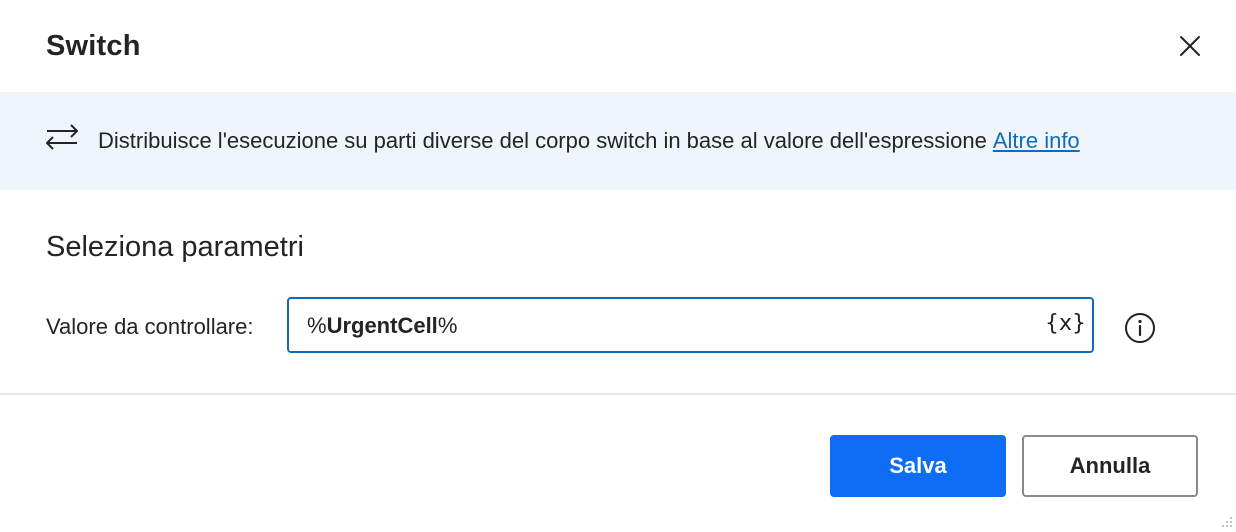 The width and height of the screenshot is (1236, 532). Describe the element at coordinates (150, 326) in the screenshot. I see `value-field-label: Valore da controllare:` at that location.